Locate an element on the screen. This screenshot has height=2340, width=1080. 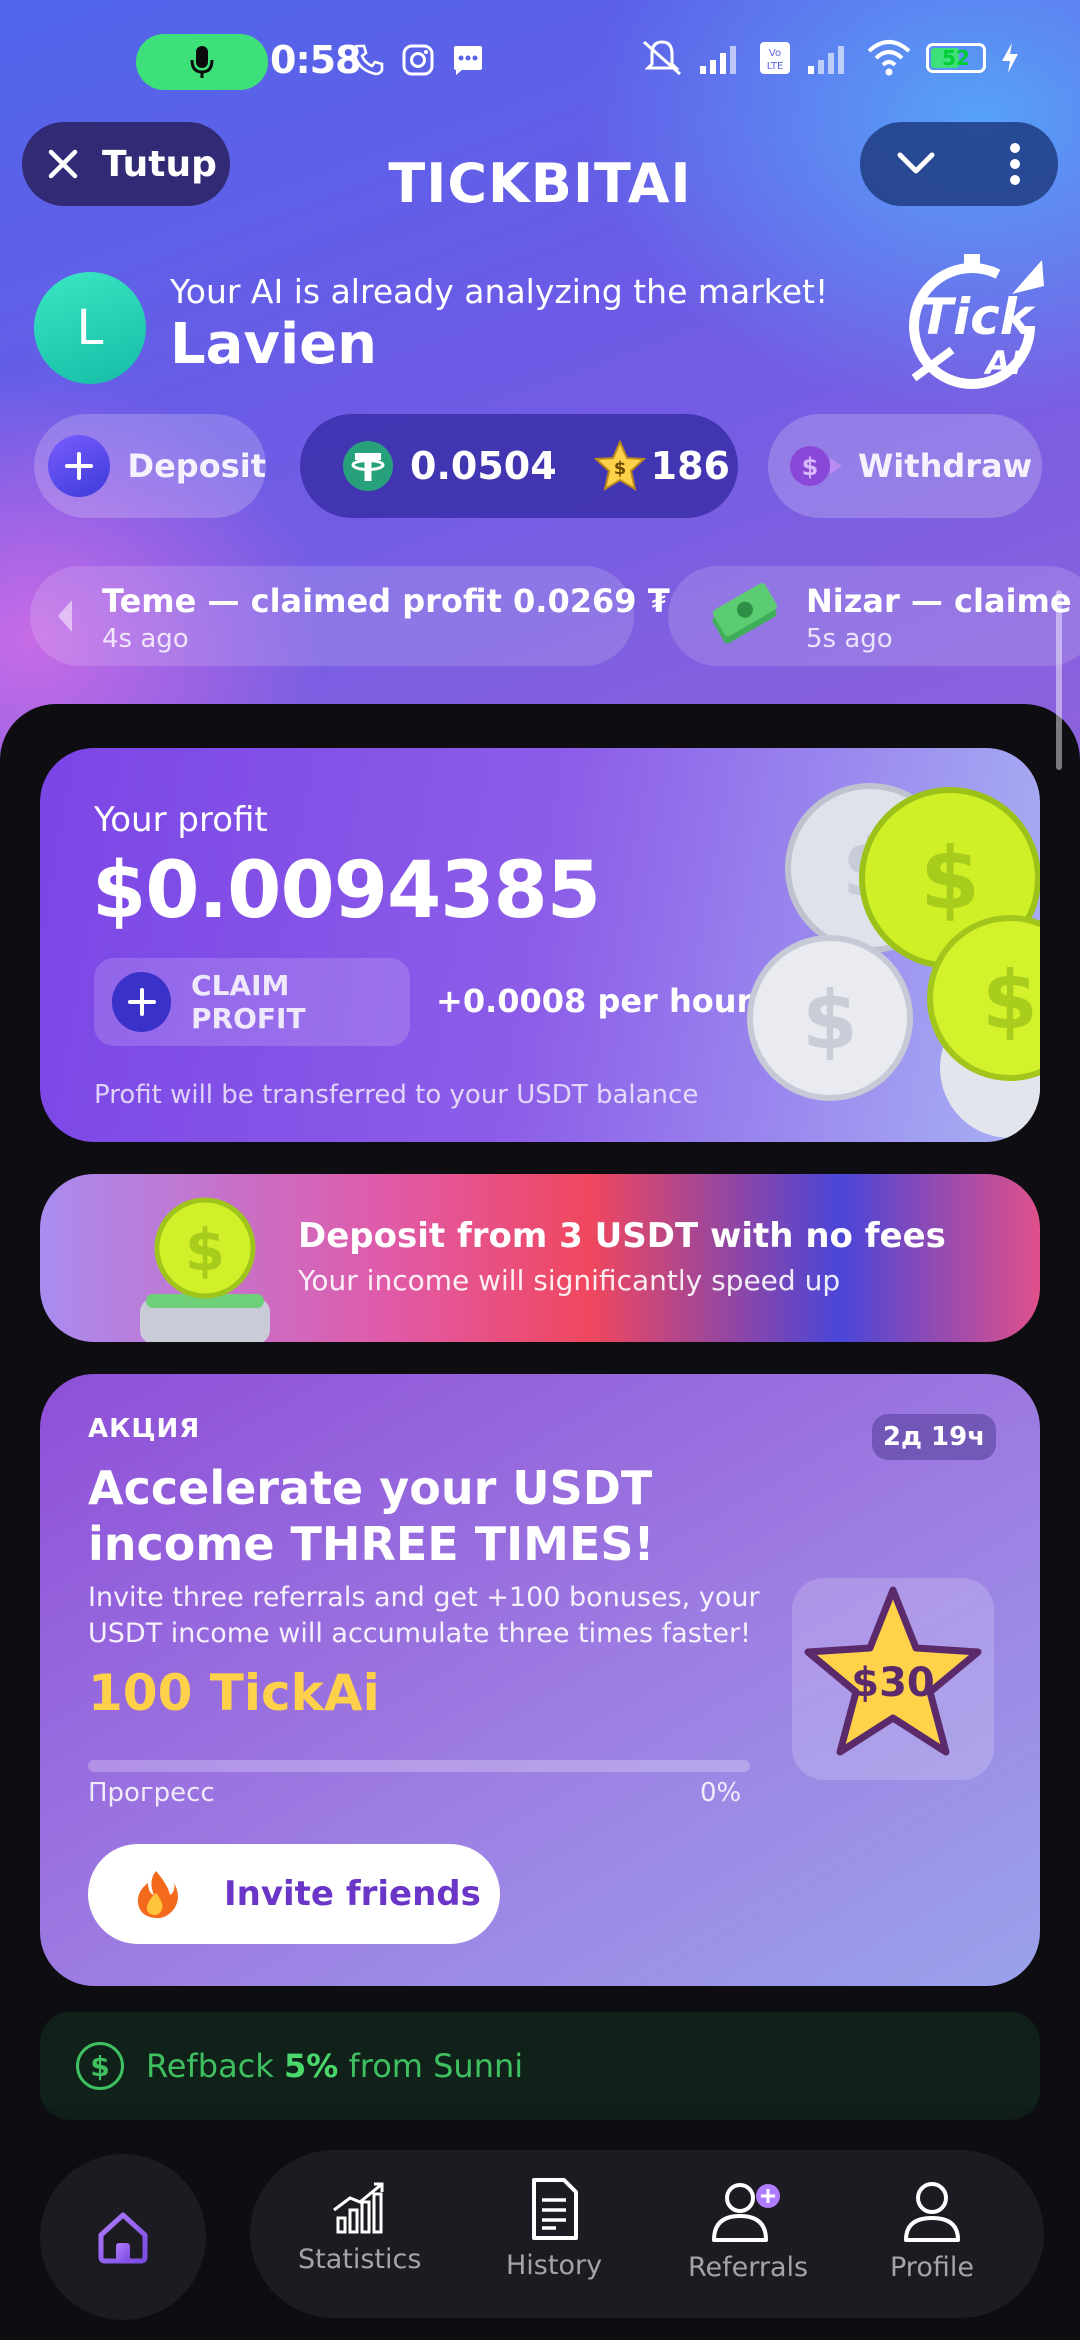
balance-pill: 0.0504 $ 186 is located at coordinates (519, 466).